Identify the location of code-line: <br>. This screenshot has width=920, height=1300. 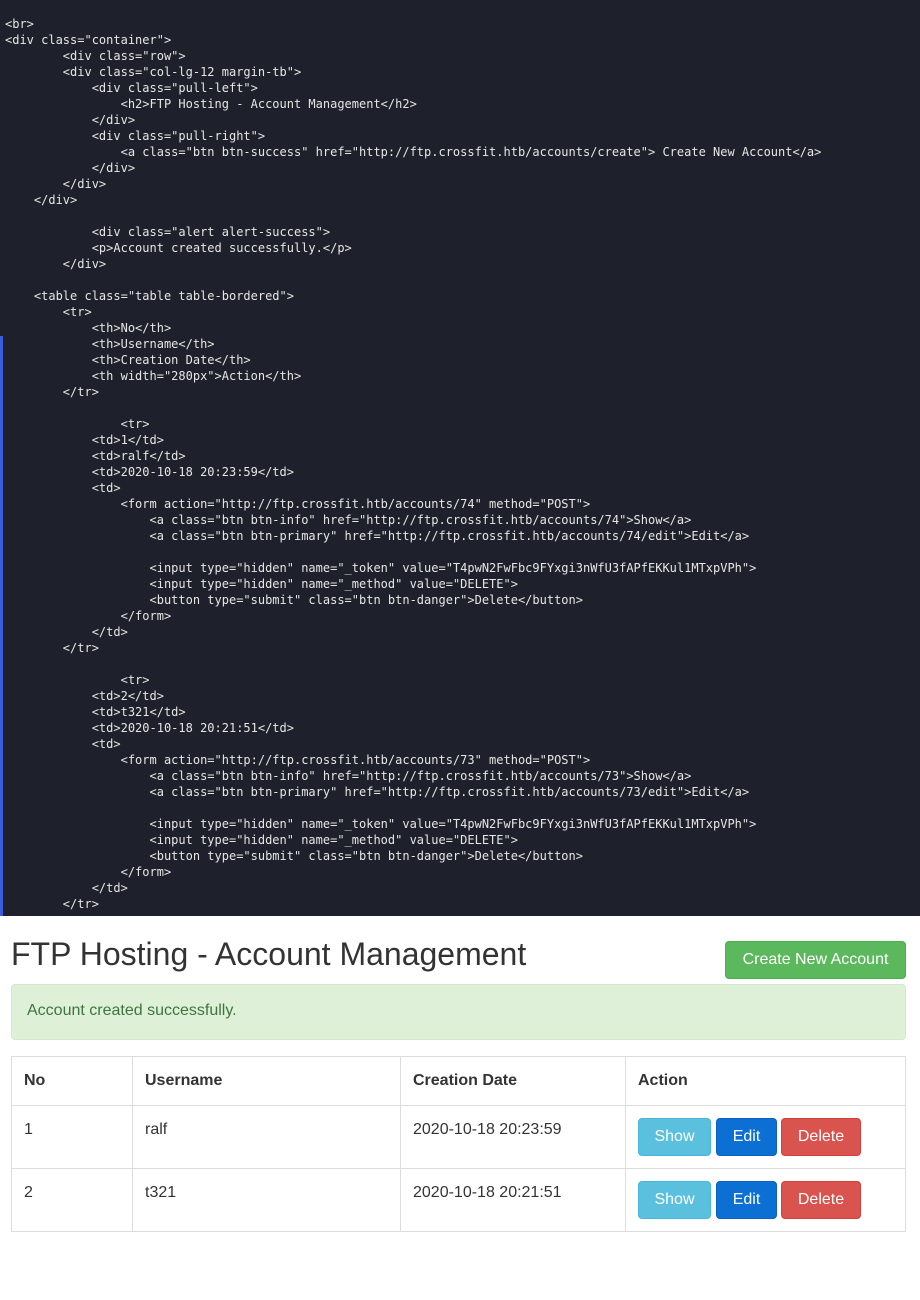
(19, 24).